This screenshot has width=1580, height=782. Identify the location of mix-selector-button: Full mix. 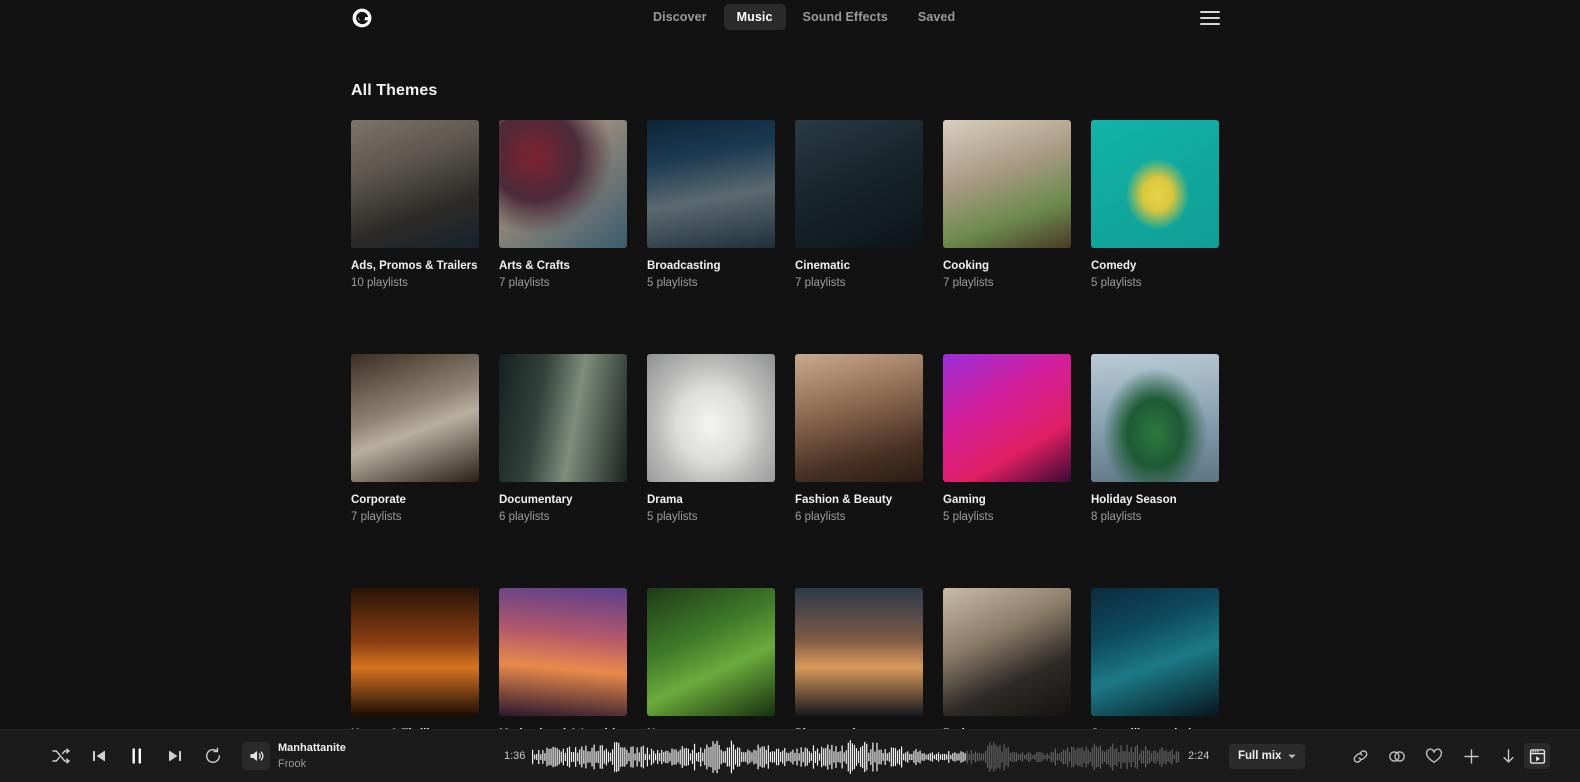
(1267, 756).